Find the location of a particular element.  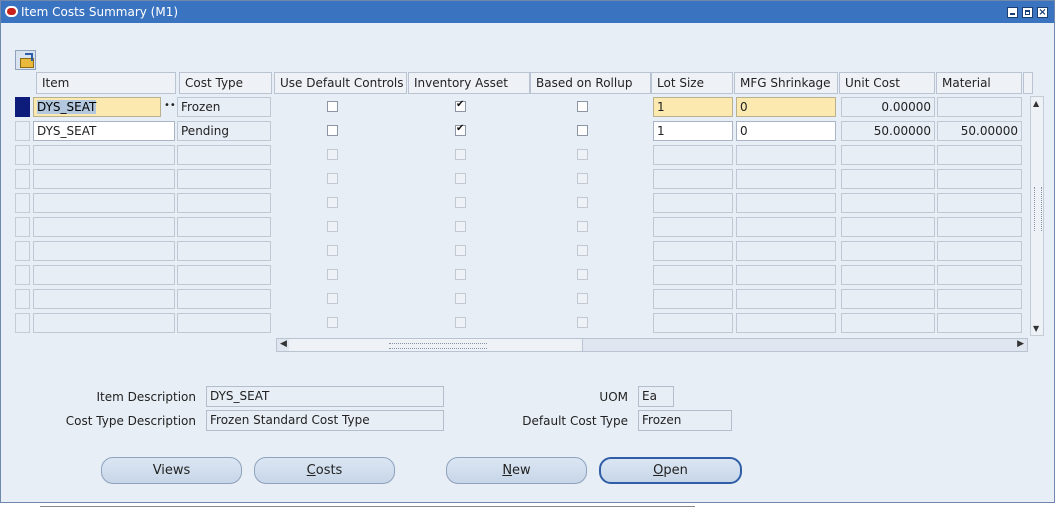

vertical-scrollbar: ▲ ▼ is located at coordinates (1037, 216).